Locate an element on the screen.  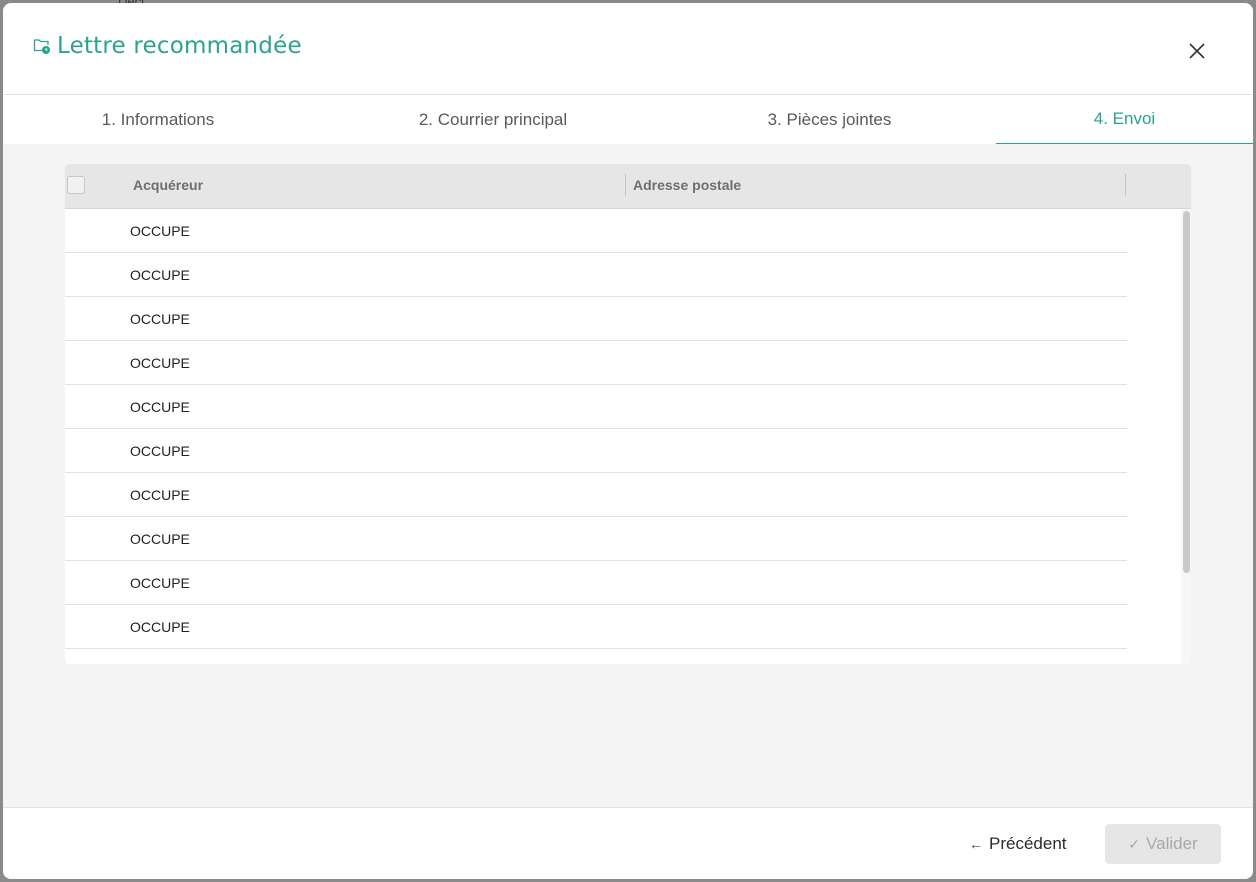
column-header-acquereur: Acquéreur is located at coordinates (168, 185).